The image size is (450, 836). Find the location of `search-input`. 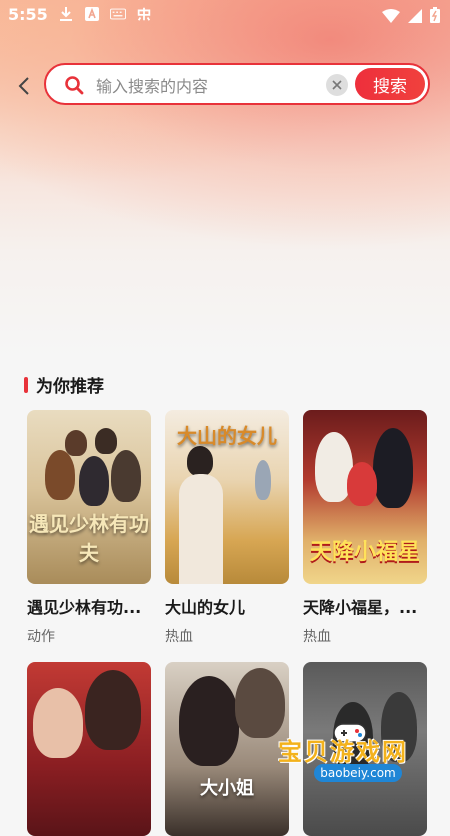

search-input is located at coordinates (206, 86).